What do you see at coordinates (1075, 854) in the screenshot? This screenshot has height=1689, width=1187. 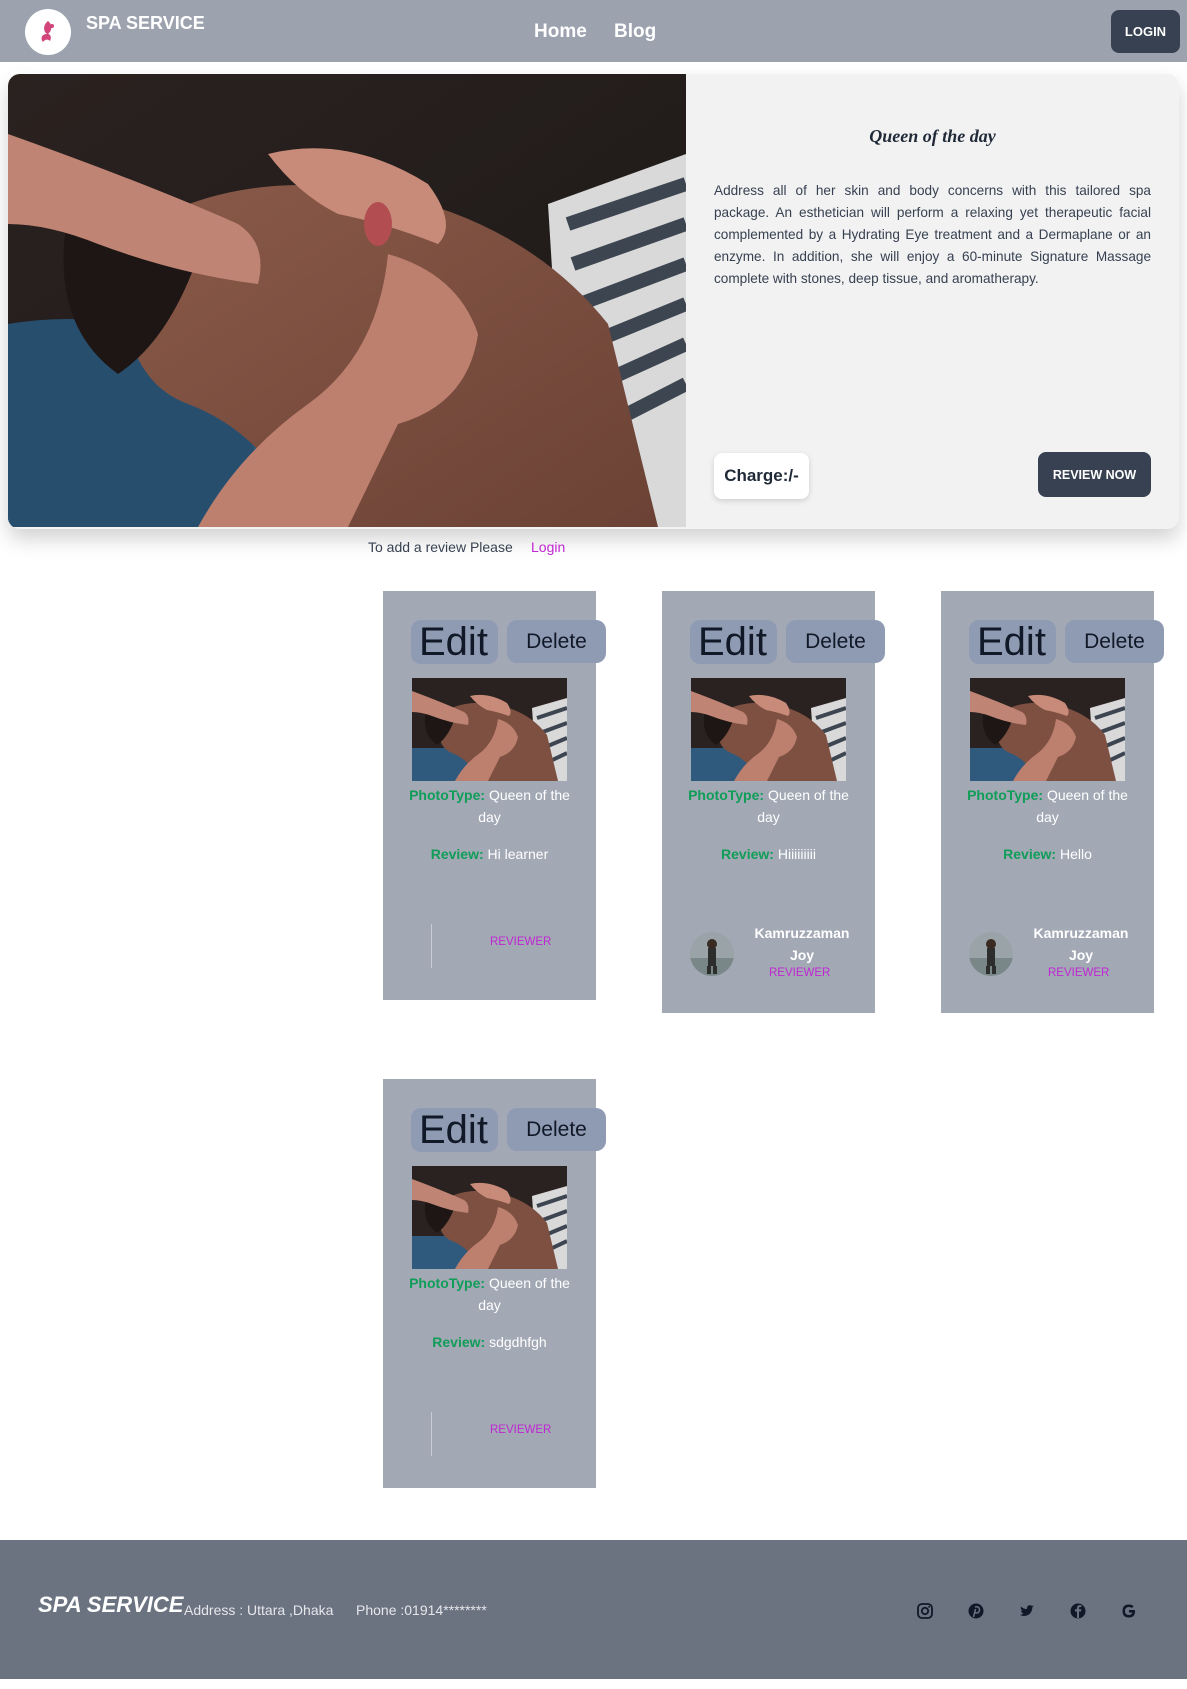 I see `review-value: Hello` at bounding box center [1075, 854].